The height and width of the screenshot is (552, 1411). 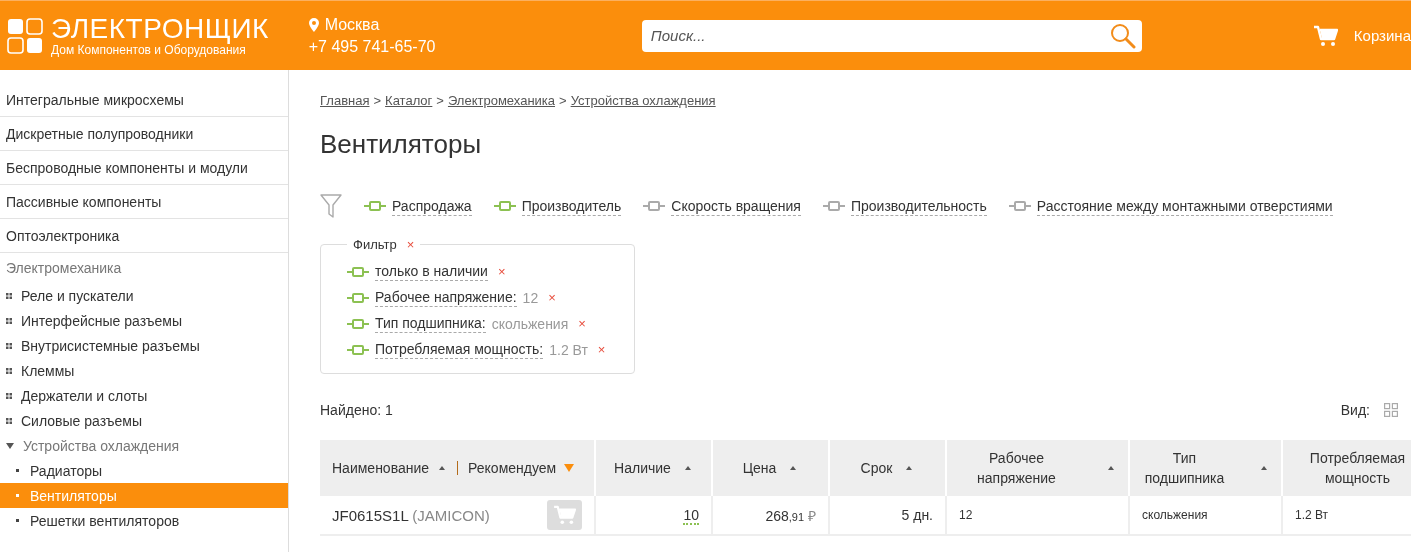 What do you see at coordinates (84, 395) in the screenshot?
I see `sidebar-item: Держатели и слоты` at bounding box center [84, 395].